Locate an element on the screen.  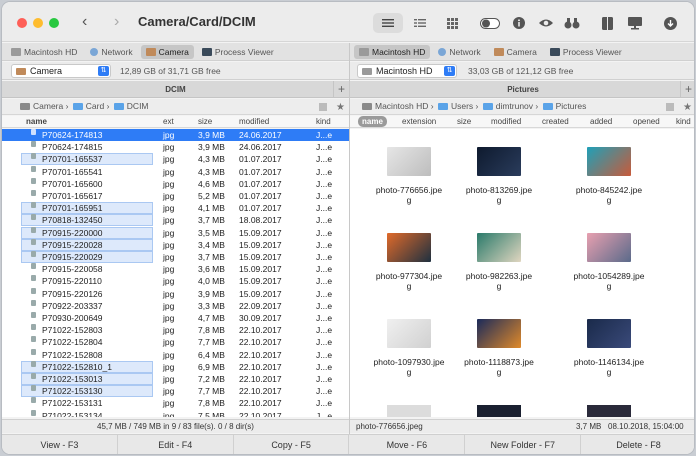
crumb: Card is located at coordinates (95, 106).